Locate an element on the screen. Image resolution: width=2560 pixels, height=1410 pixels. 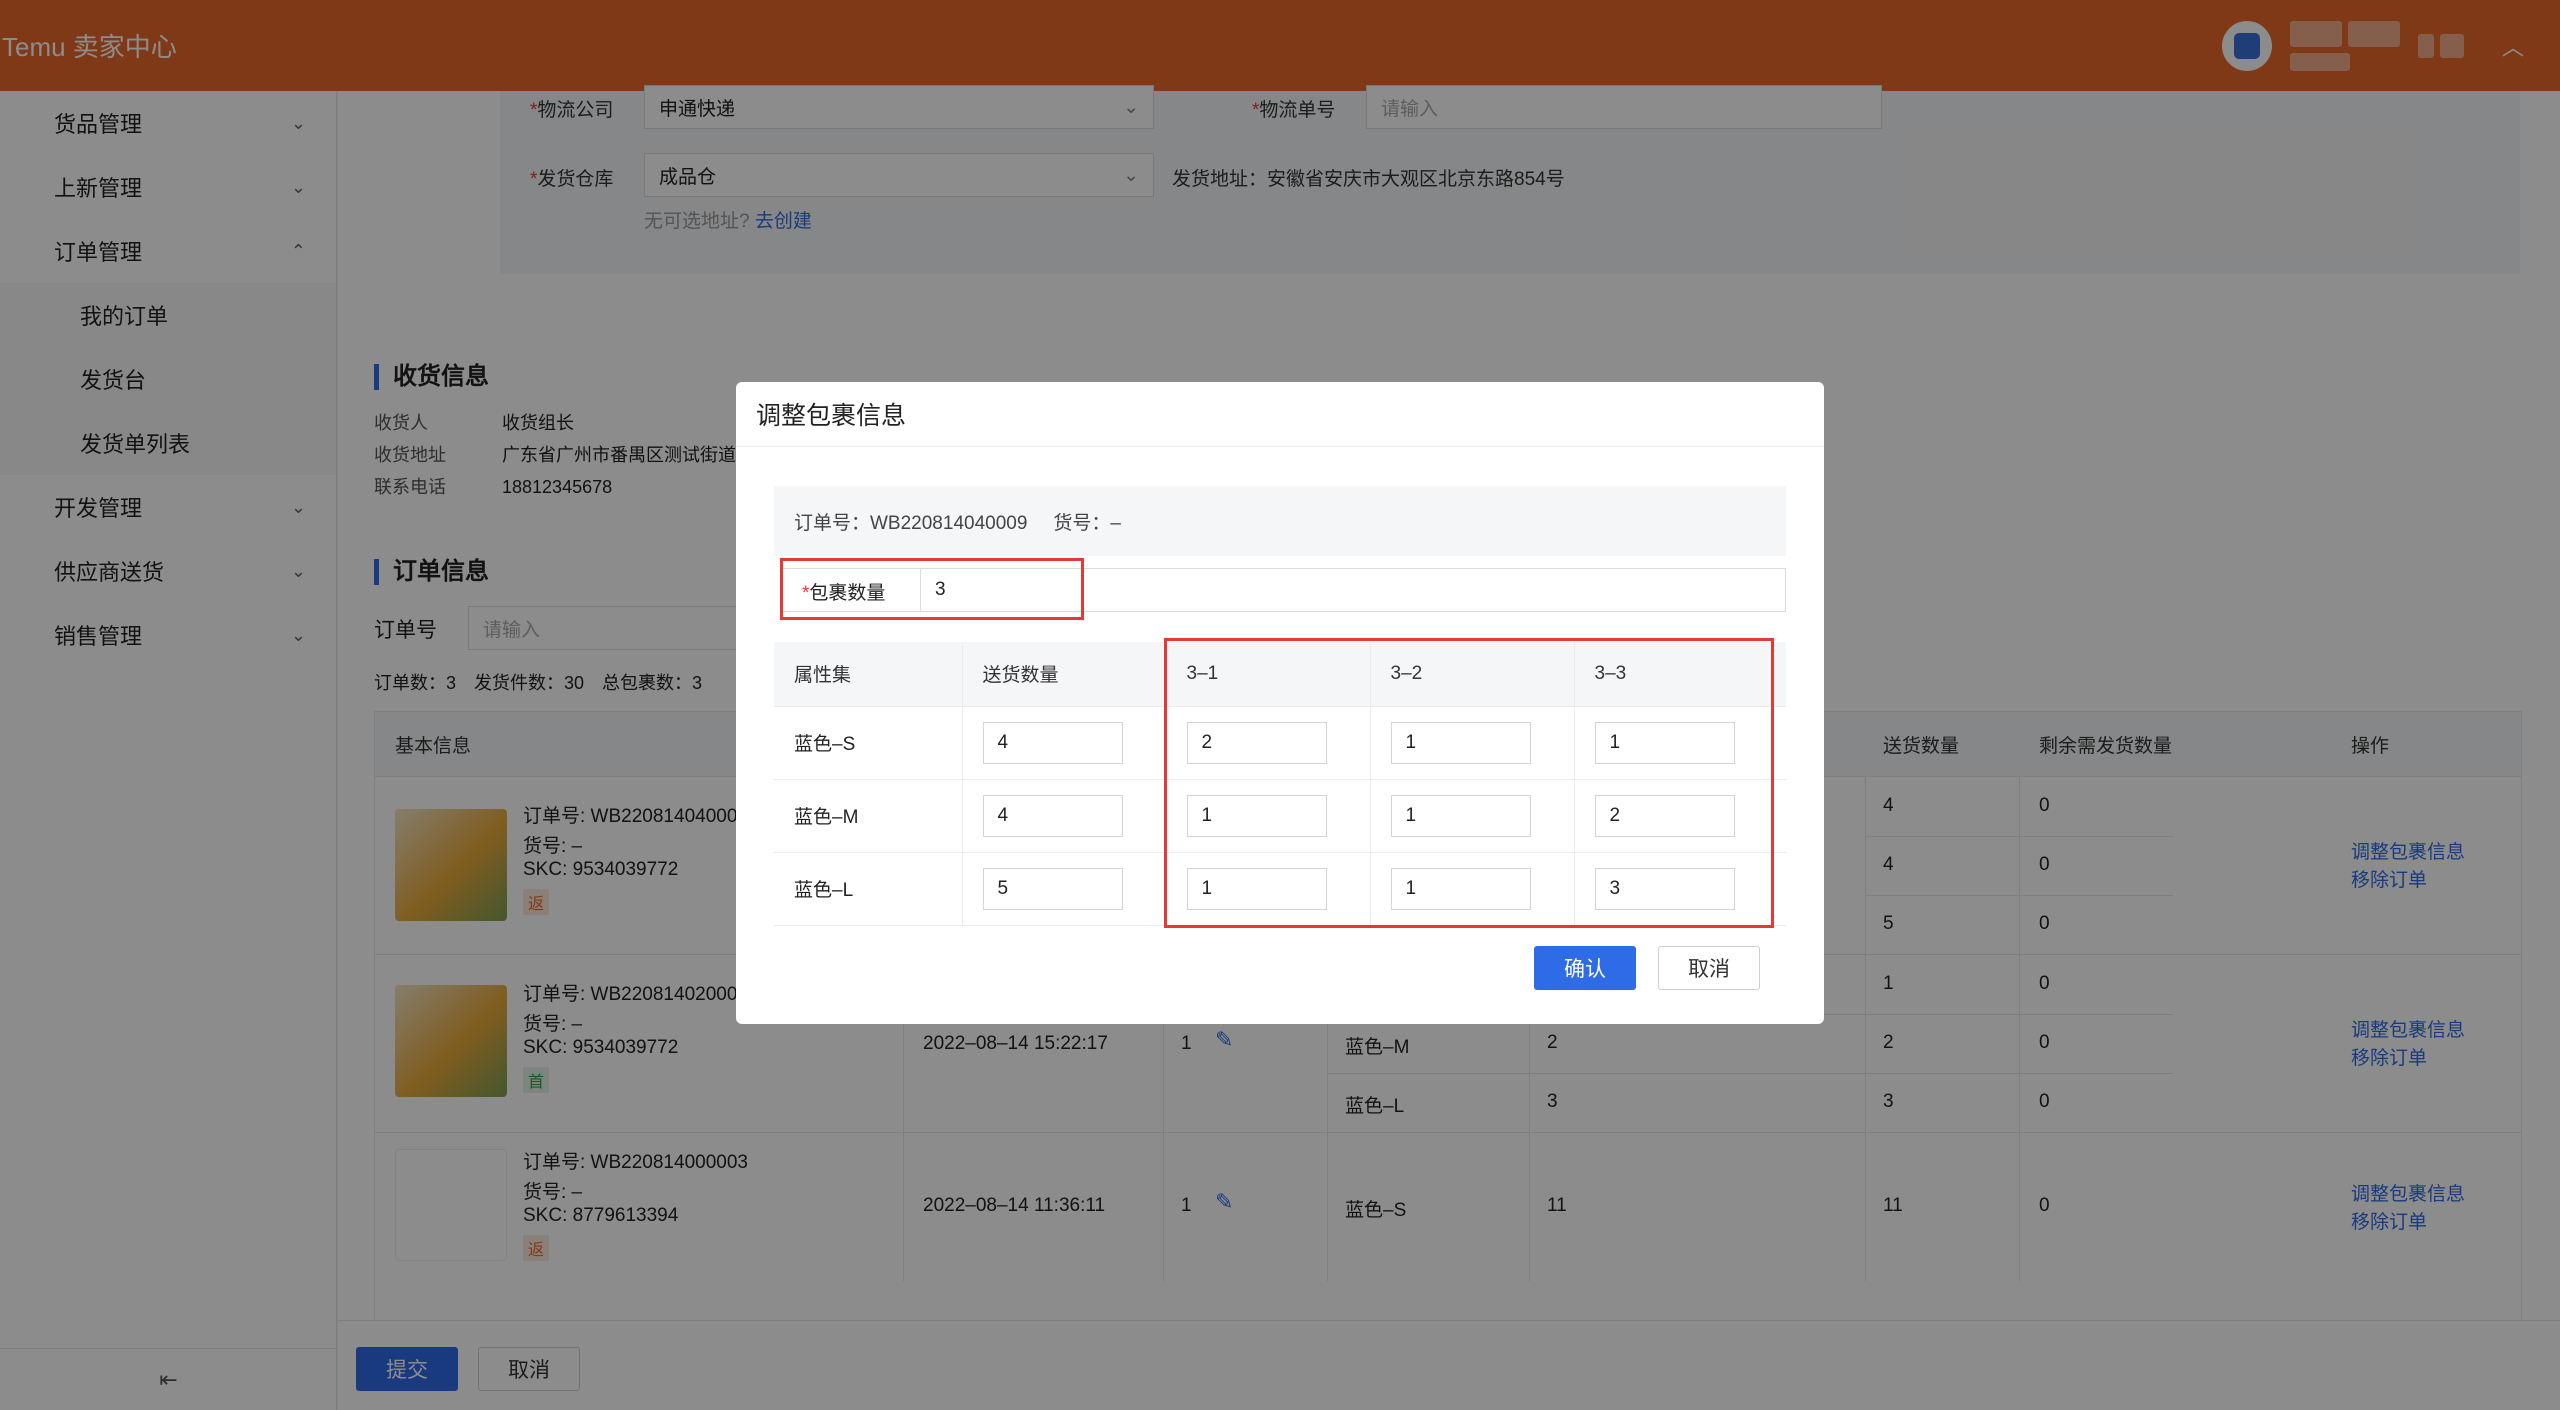
highlight-box-package-split is located at coordinates (1469, 783).